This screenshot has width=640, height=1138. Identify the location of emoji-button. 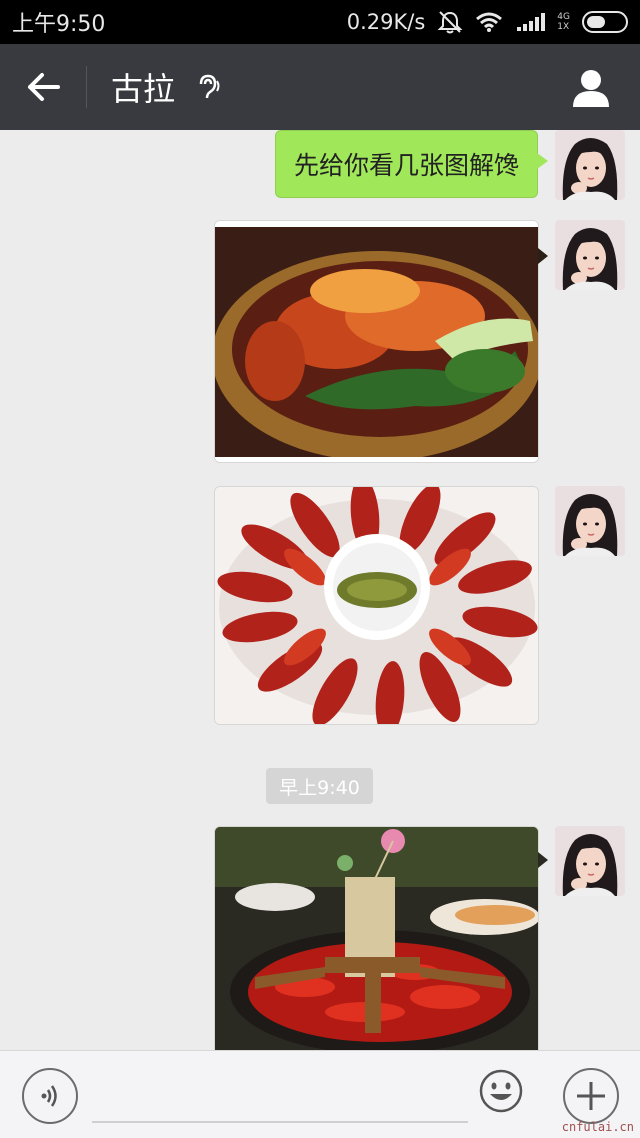
(501, 1091).